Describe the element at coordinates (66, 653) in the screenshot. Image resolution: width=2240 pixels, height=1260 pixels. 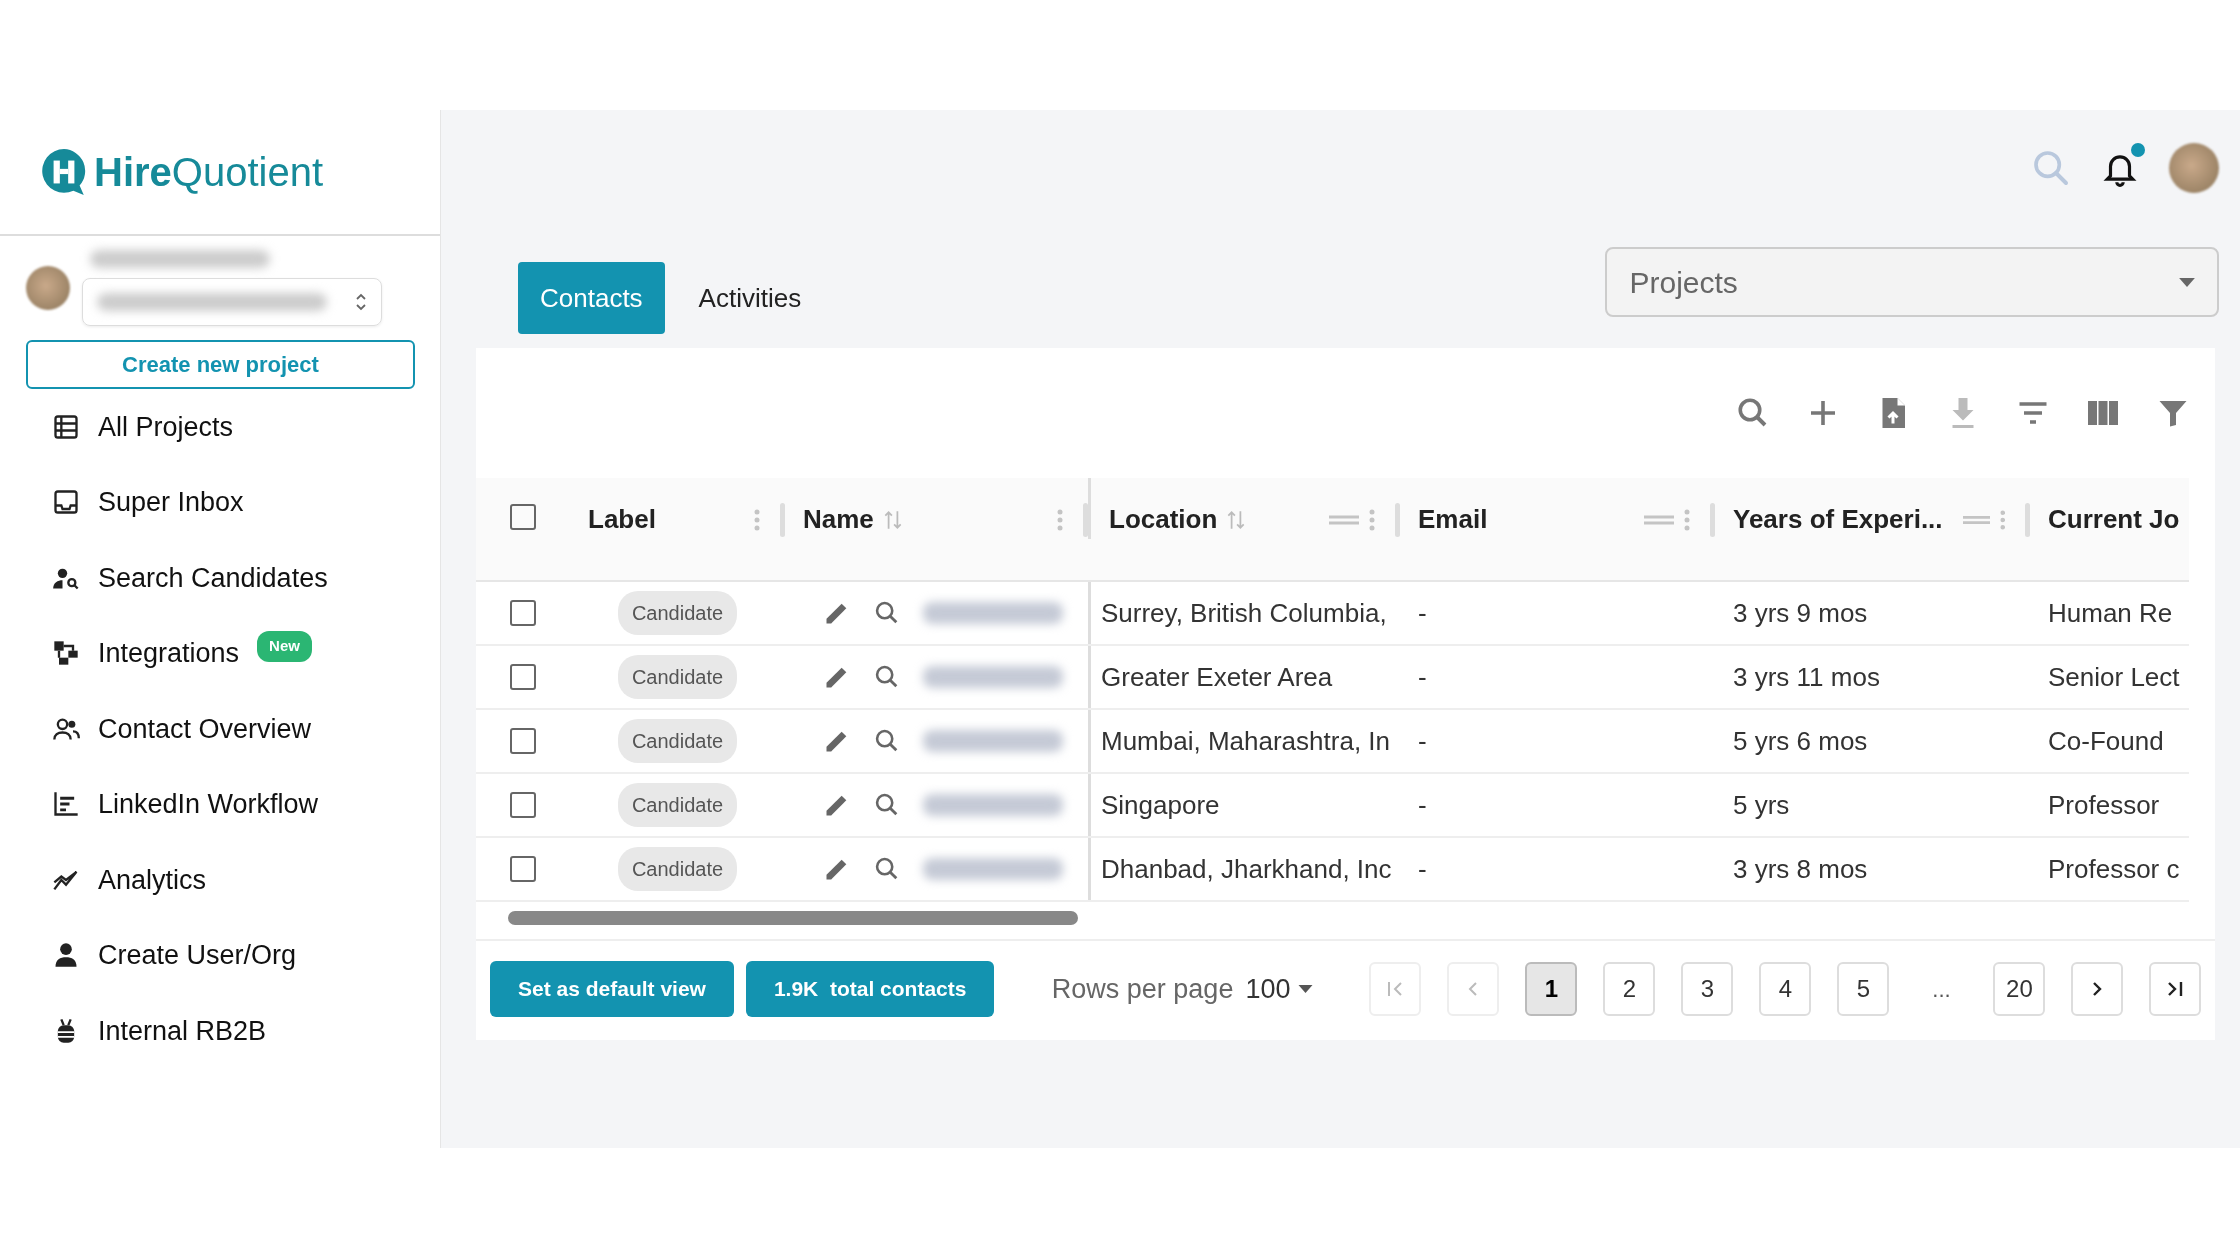
I see `nodes-icon` at that location.